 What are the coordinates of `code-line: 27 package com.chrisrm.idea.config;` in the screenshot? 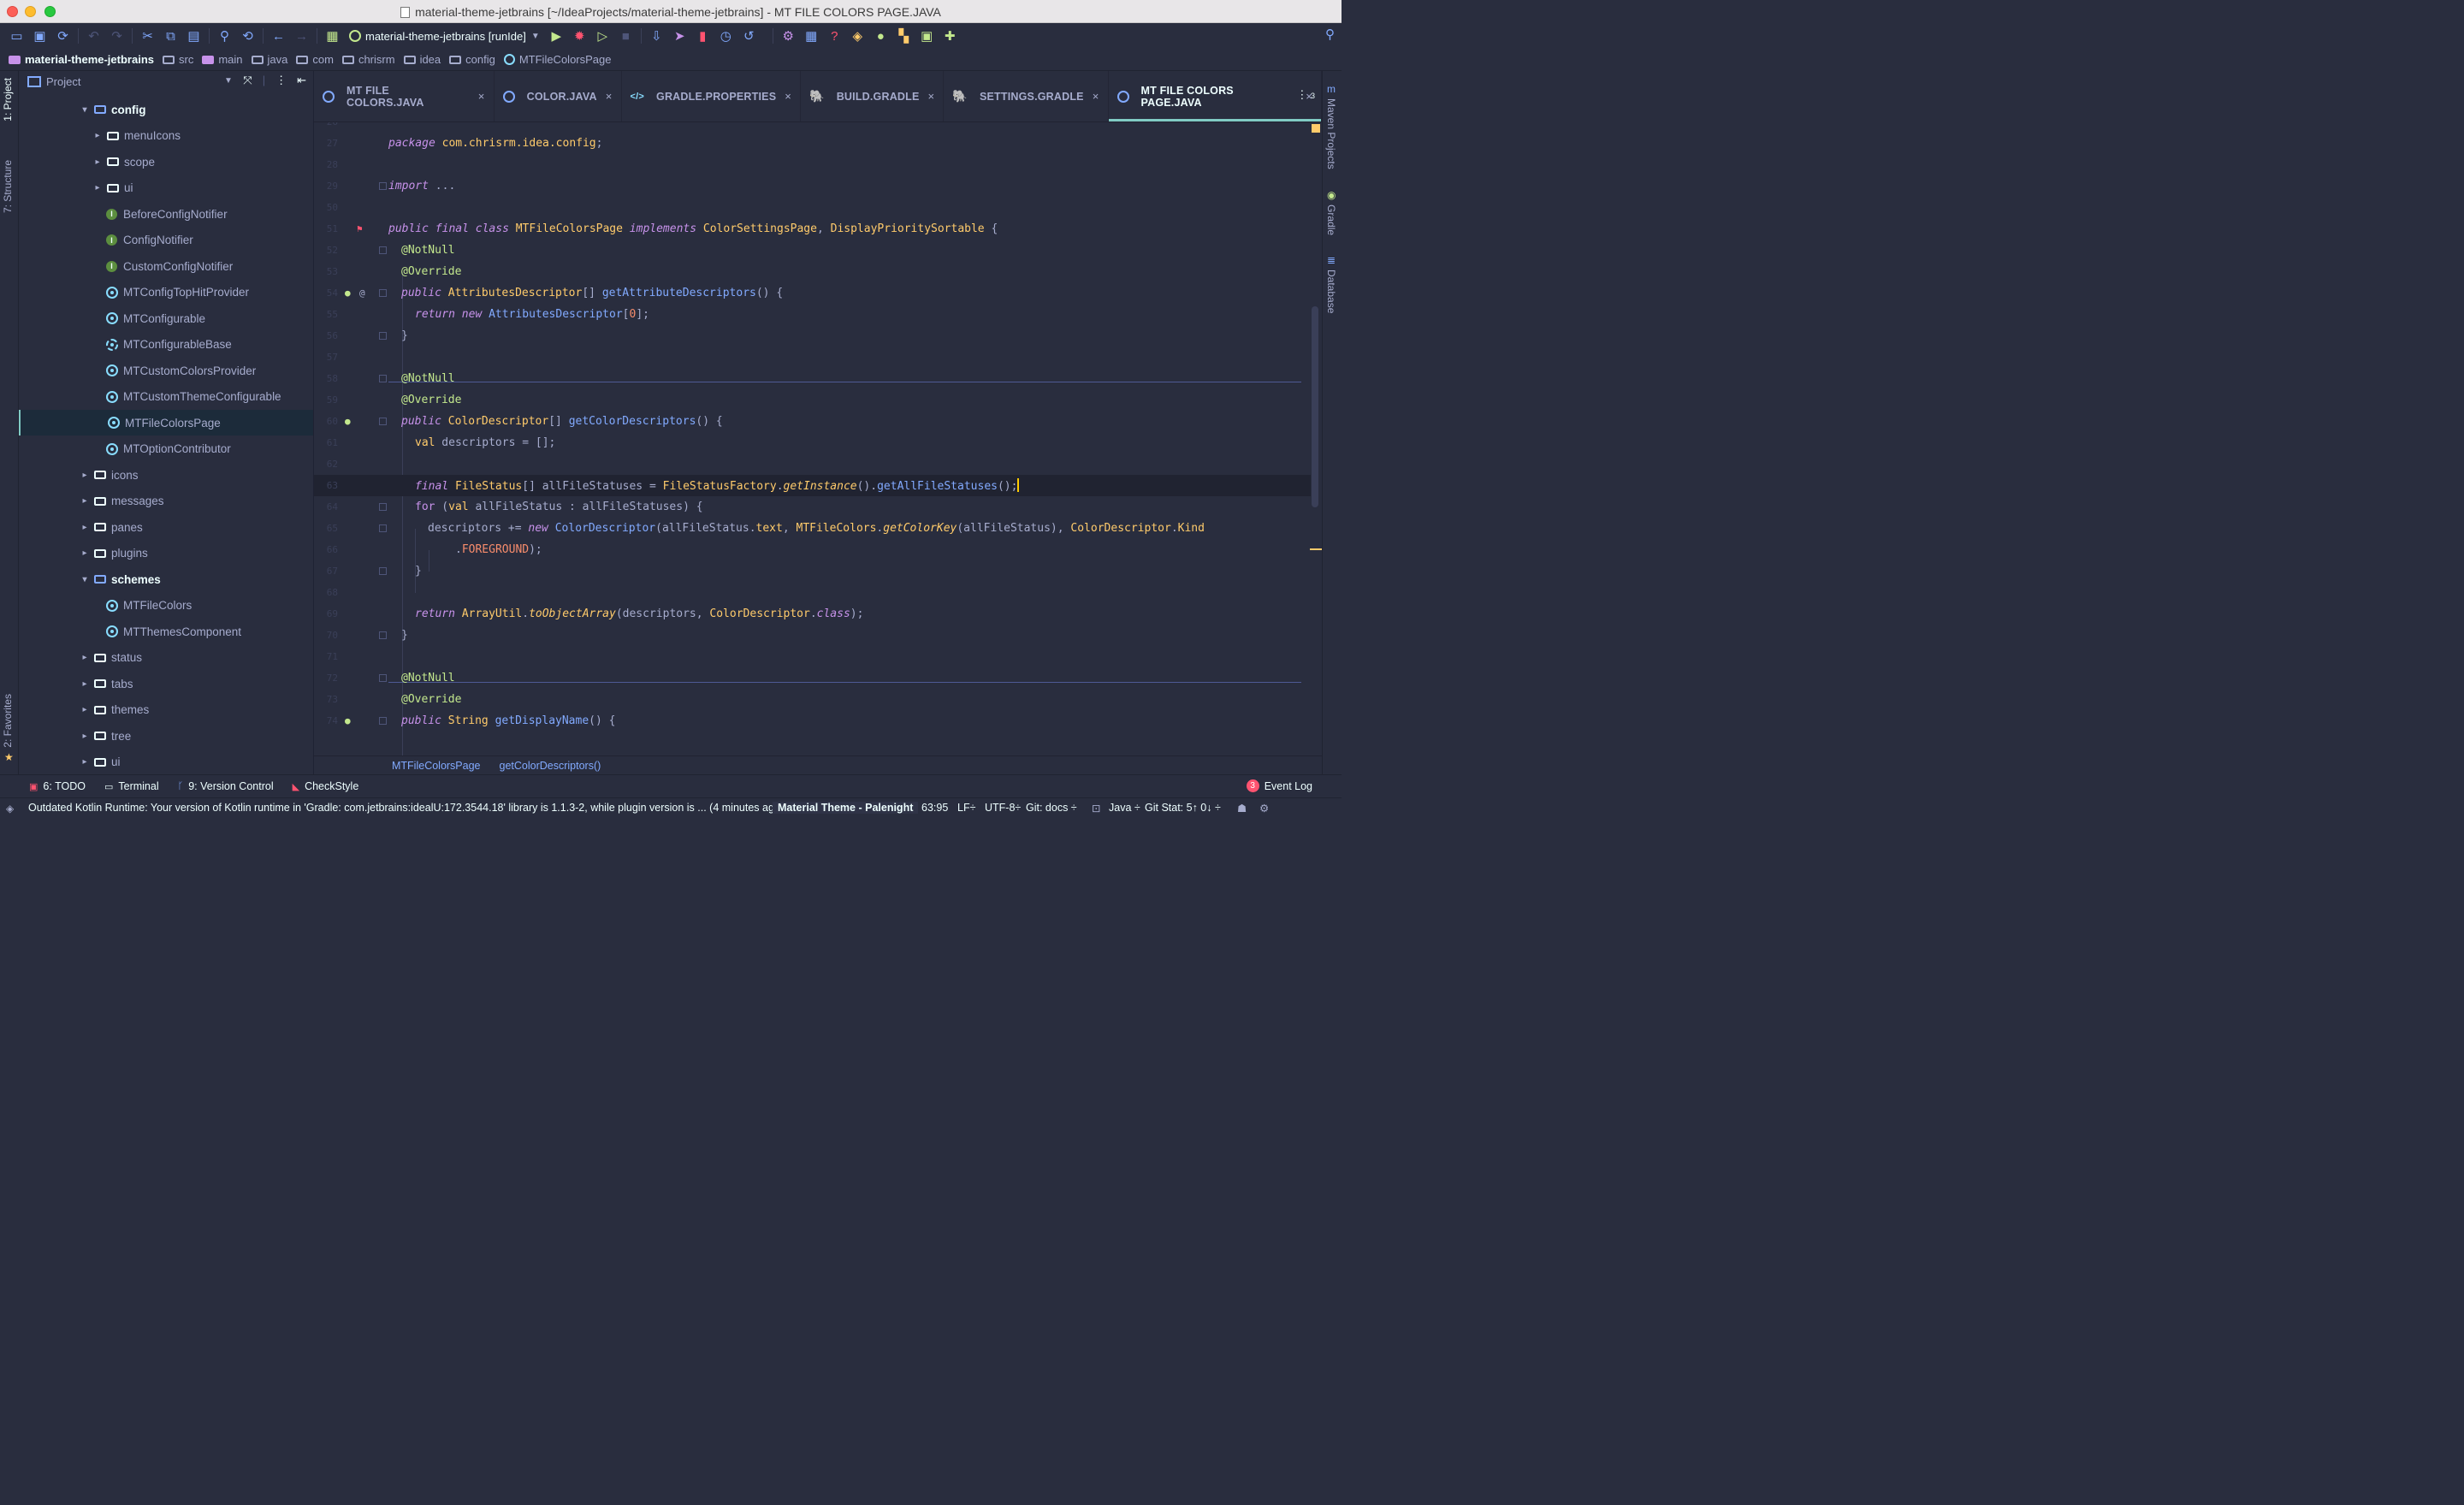 It's located at (812, 143).